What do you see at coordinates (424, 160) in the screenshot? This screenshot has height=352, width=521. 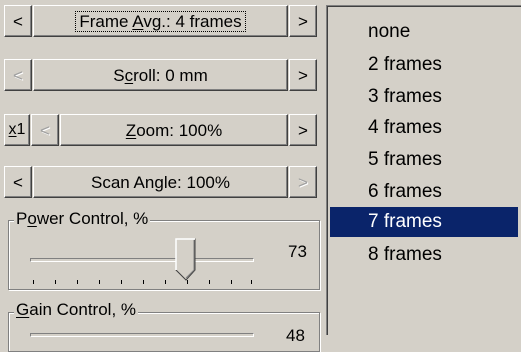 I see `dropdown-option-5-frames: 5 frames` at bounding box center [424, 160].